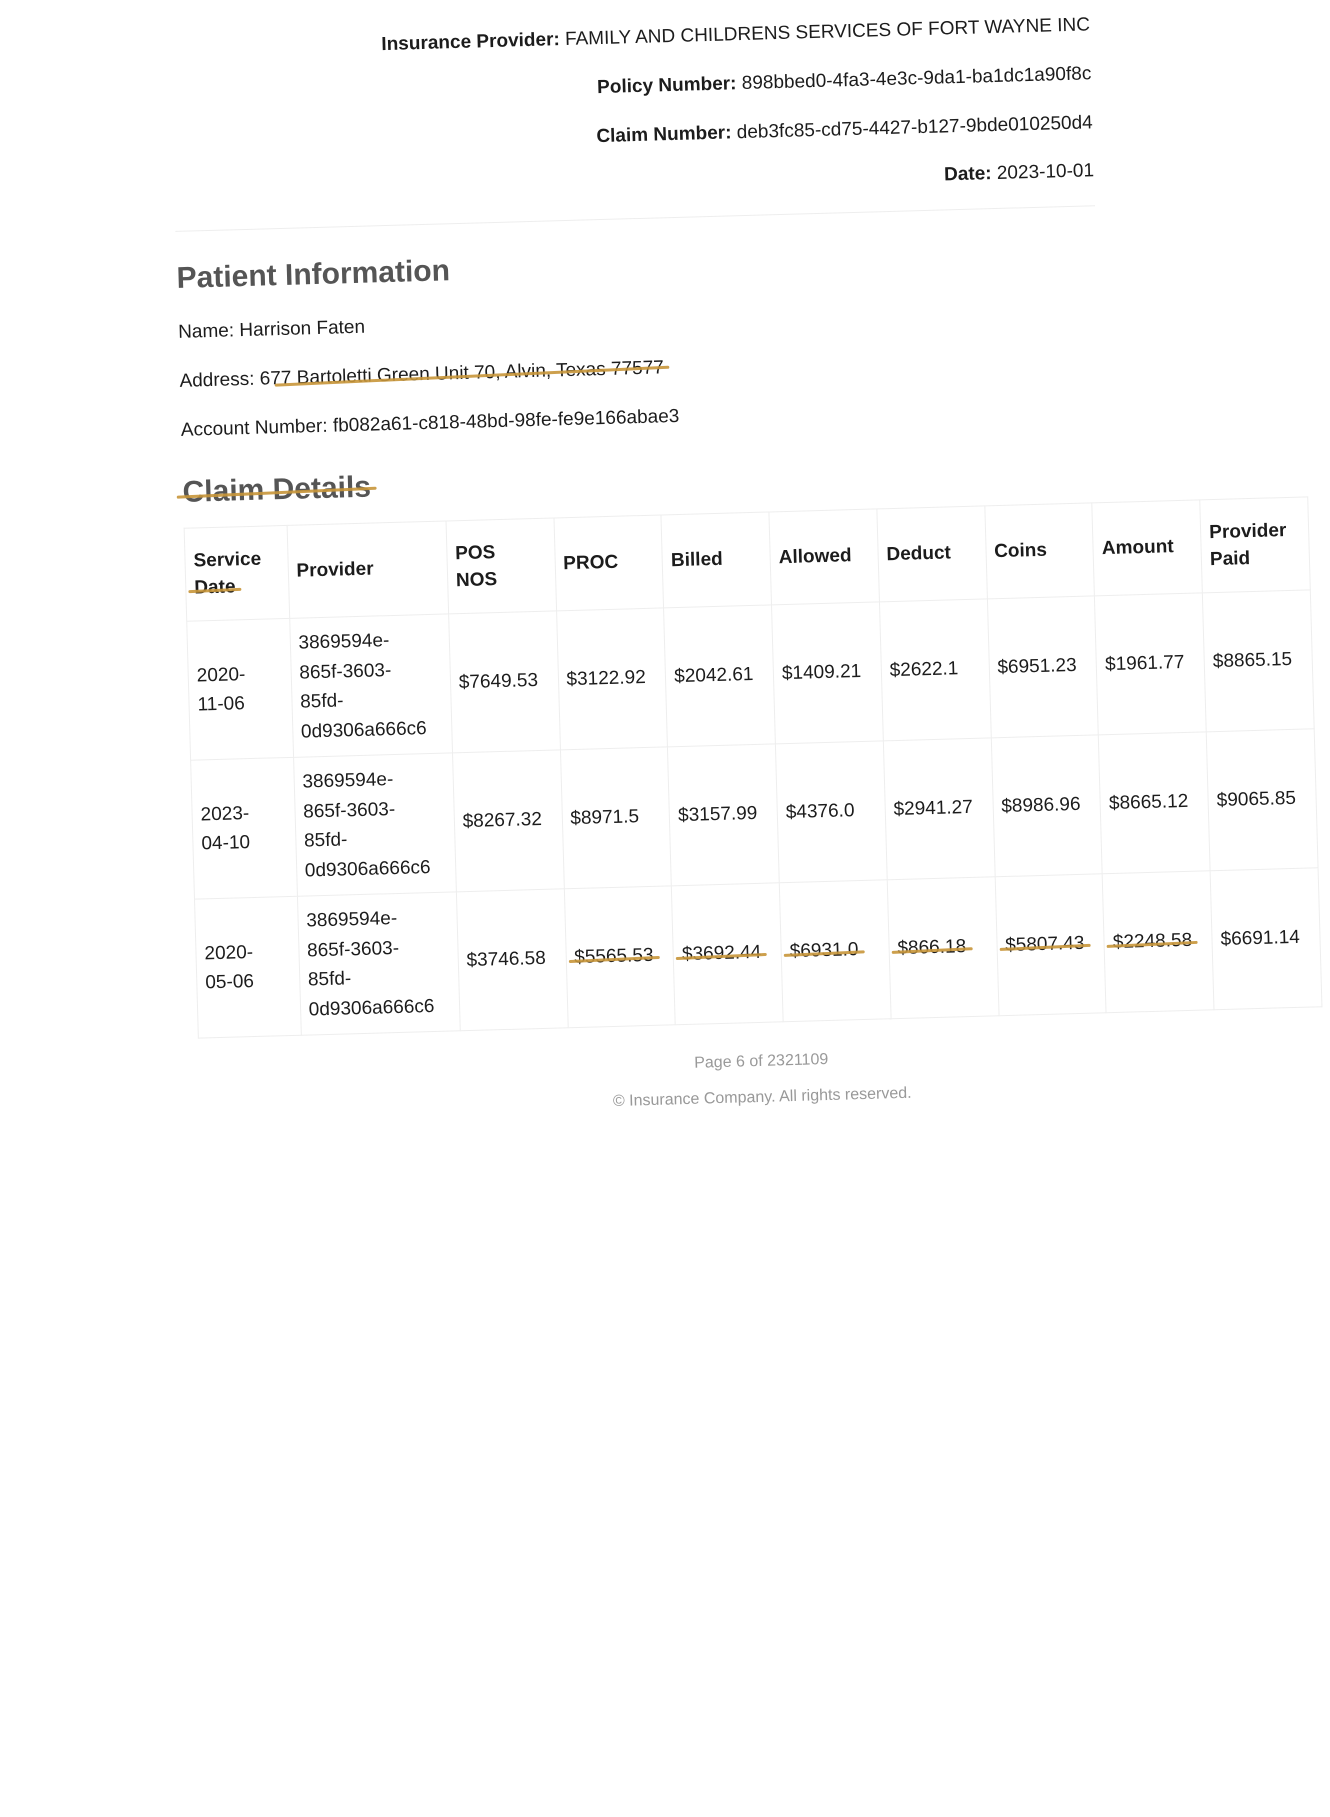  Describe the element at coordinates (615, 818) in the screenshot. I see `cell-proc: $8971.5` at that location.